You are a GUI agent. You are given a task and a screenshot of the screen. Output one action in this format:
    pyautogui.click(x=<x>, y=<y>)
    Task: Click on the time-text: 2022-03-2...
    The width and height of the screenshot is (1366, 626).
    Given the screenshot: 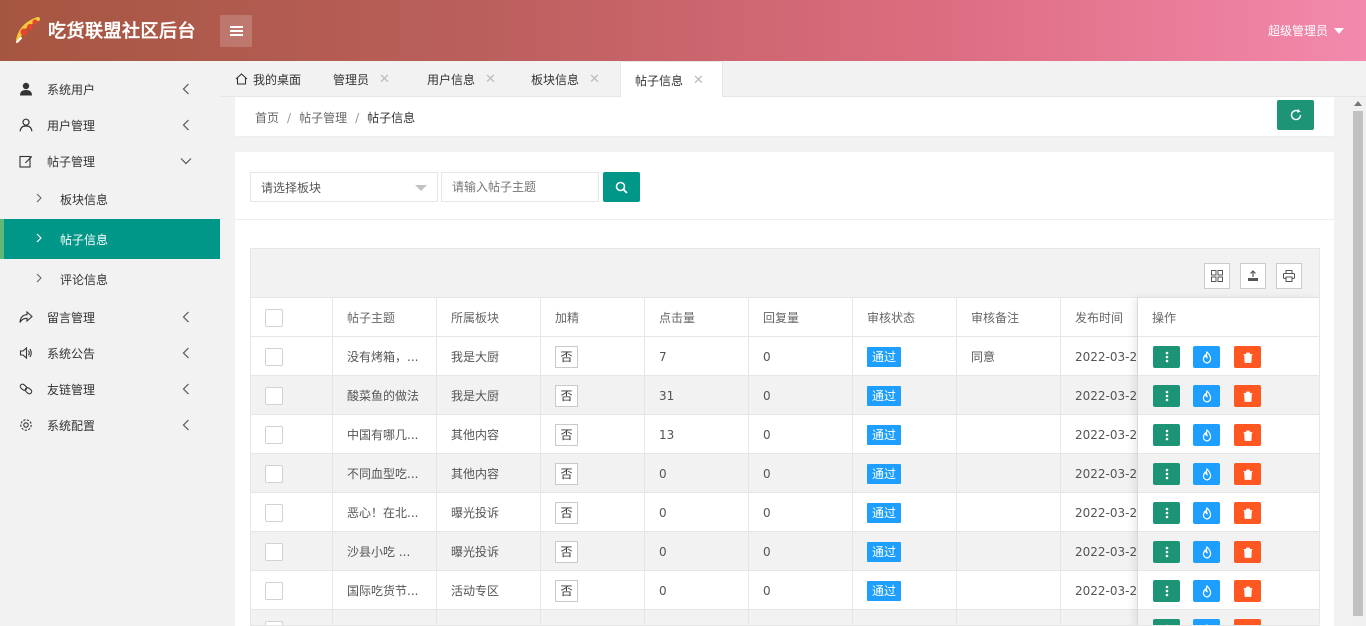 What is the action you would take?
    pyautogui.click(x=1106, y=395)
    